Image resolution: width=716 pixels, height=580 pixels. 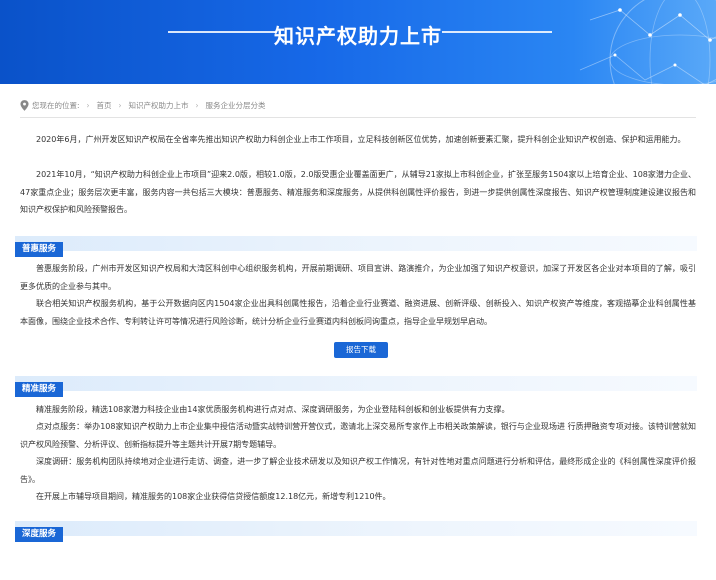 What do you see at coordinates (647, 42) in the screenshot?
I see `globe-network-graphic` at bounding box center [647, 42].